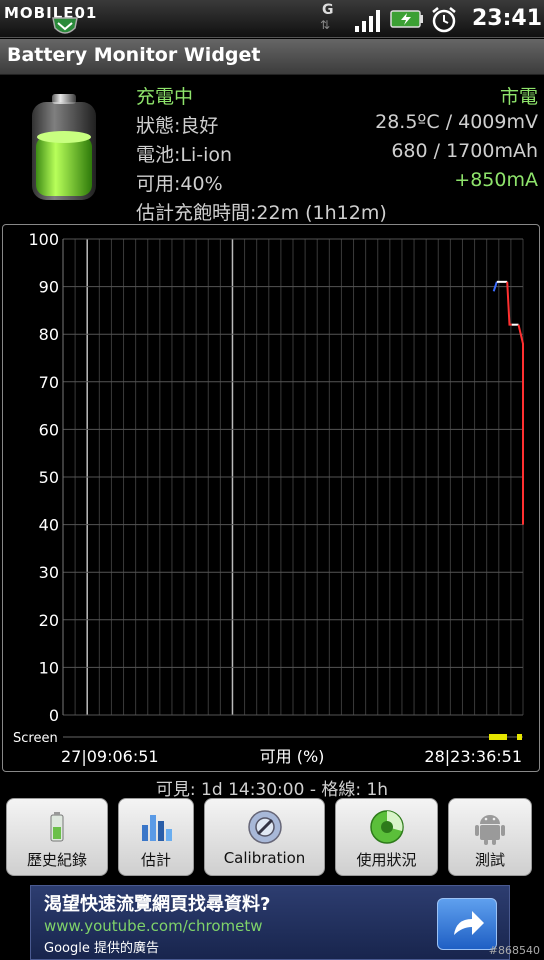  I want to click on battery-level-icon, so click(64, 147).